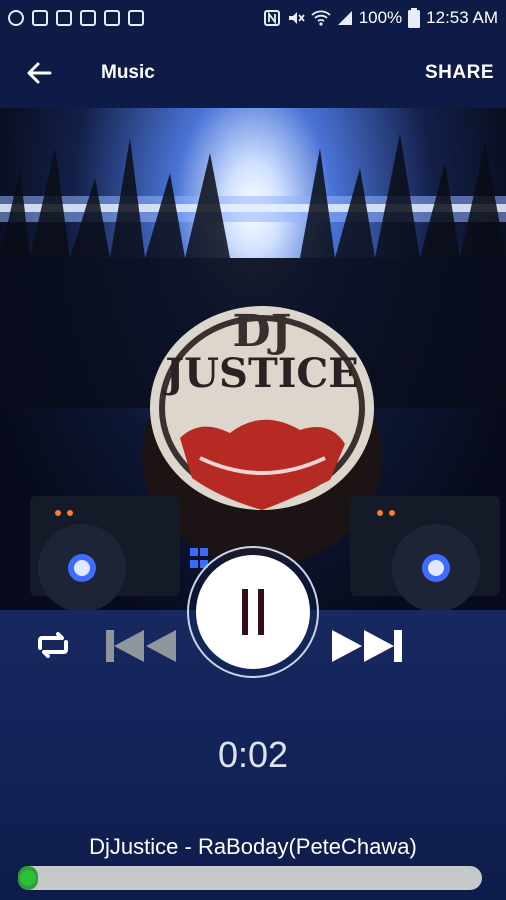  I want to click on repeat-icon, so click(53, 645).